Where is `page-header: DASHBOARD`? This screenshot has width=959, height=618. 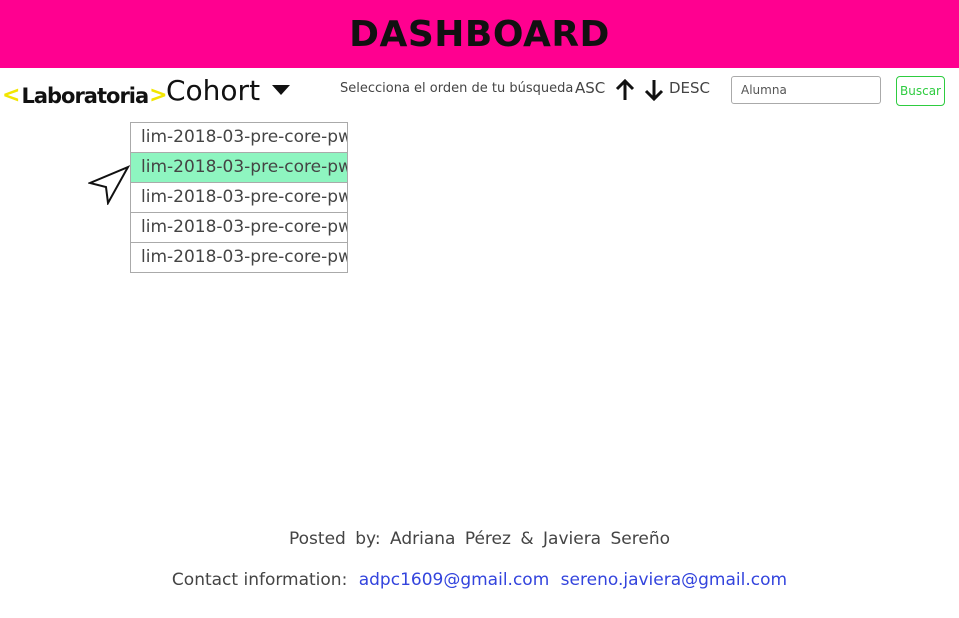
page-header: DASHBOARD is located at coordinates (479, 34).